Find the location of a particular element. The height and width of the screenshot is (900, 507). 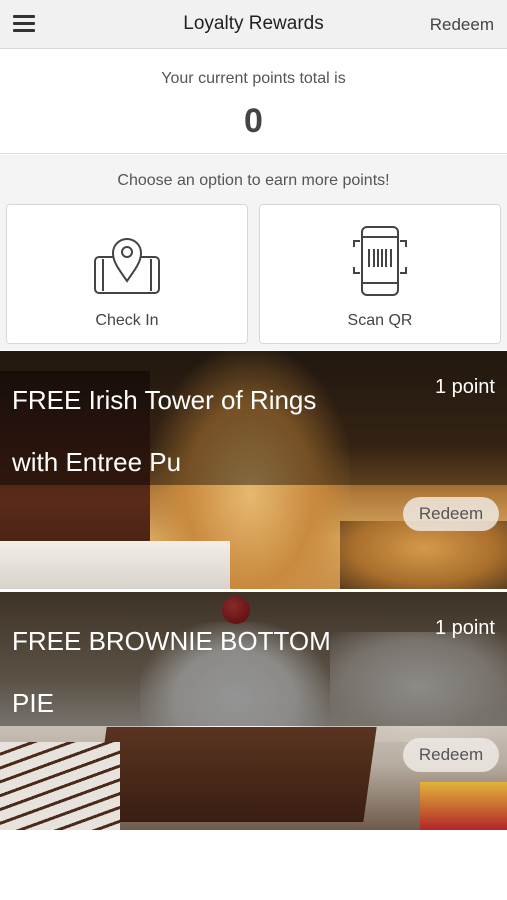

reward-title: FREE Irish Tower of Rings with Entree Pu is located at coordinates (164, 431).